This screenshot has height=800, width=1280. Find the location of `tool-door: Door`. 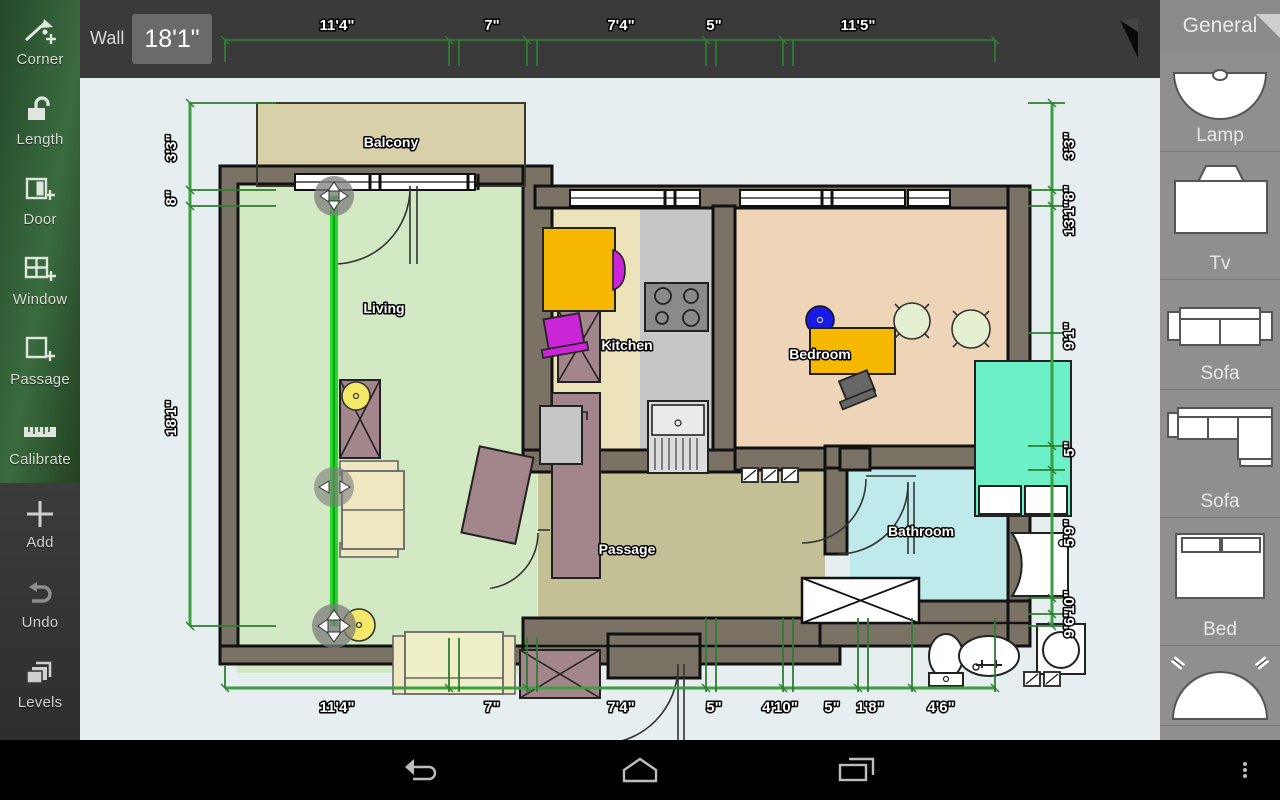

tool-door: Door is located at coordinates (40, 200).